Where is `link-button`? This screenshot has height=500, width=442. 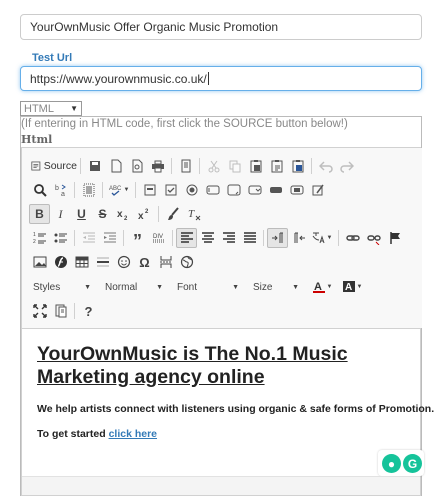
link-button is located at coordinates (352, 238).